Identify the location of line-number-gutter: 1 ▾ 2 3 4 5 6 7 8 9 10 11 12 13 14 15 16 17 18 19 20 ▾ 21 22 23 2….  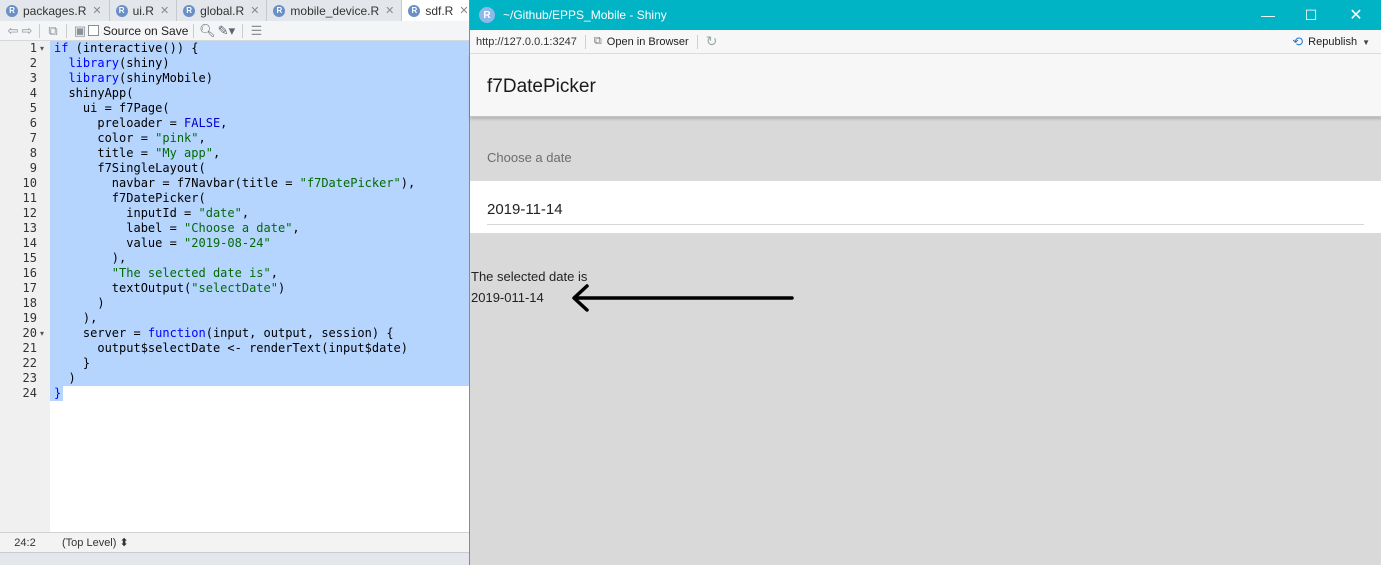
(25, 286).